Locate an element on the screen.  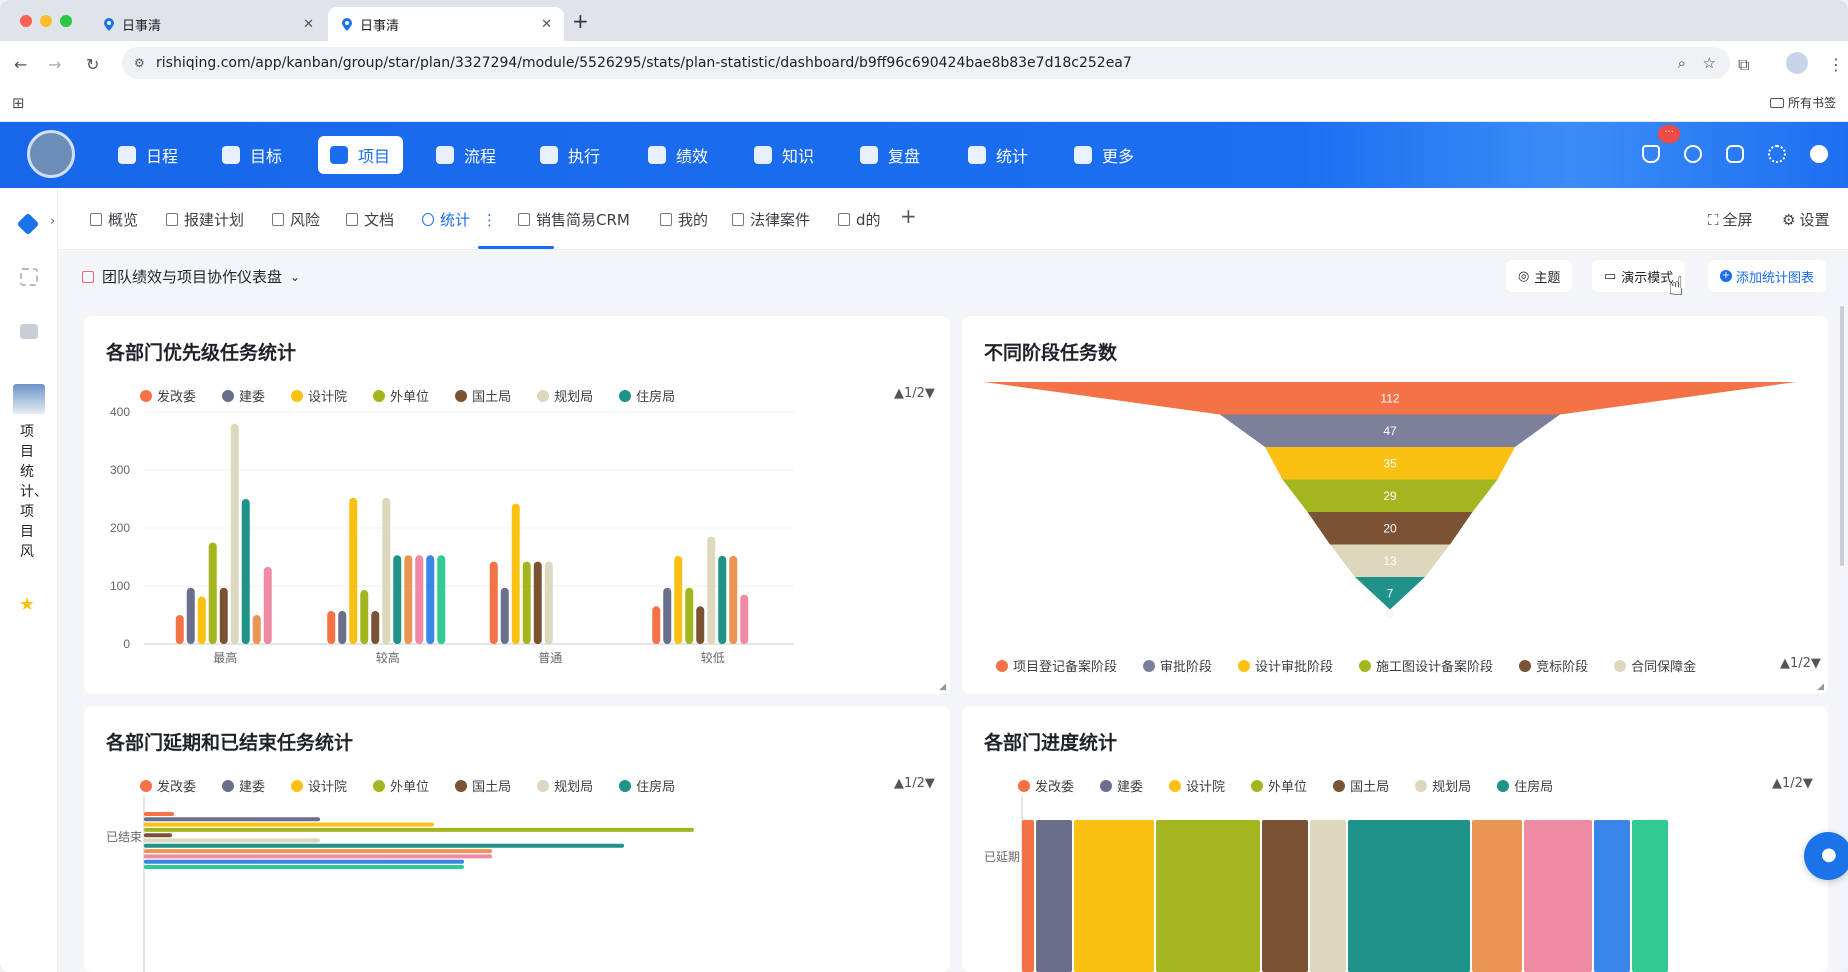
fullscreen-button: ⛶ 全屏 is located at coordinates (1730, 219).